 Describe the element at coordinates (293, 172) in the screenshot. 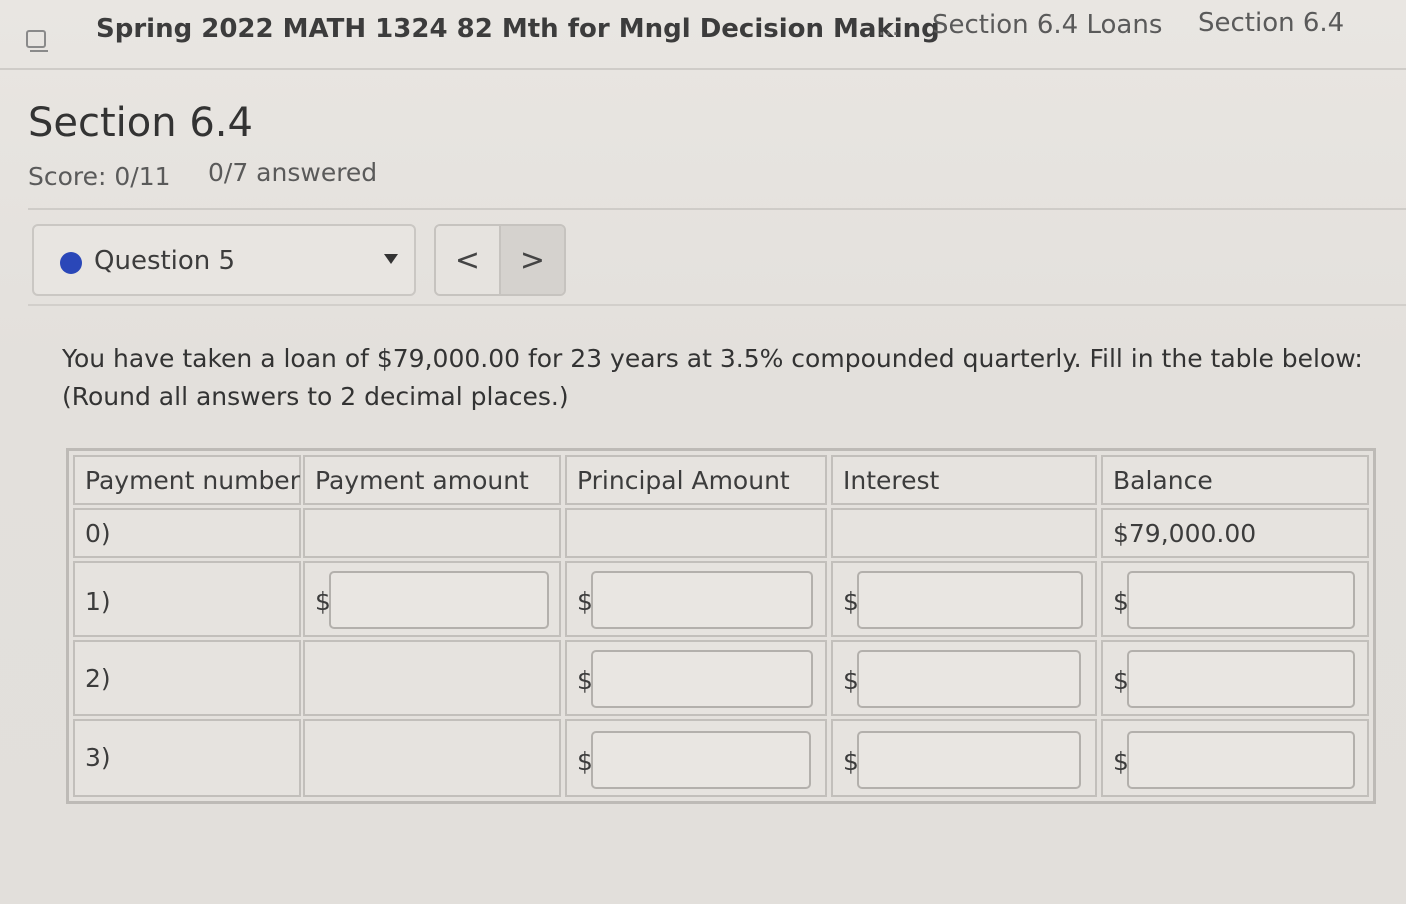

I see `answered-count: 0/7 answered` at that location.